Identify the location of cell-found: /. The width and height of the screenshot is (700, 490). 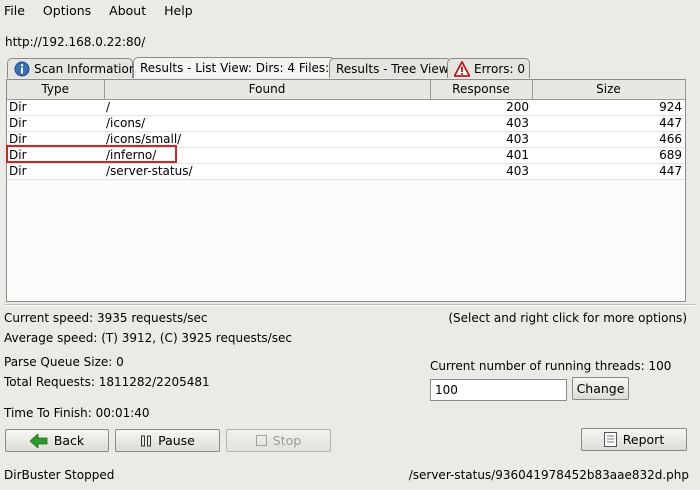
(267, 107).